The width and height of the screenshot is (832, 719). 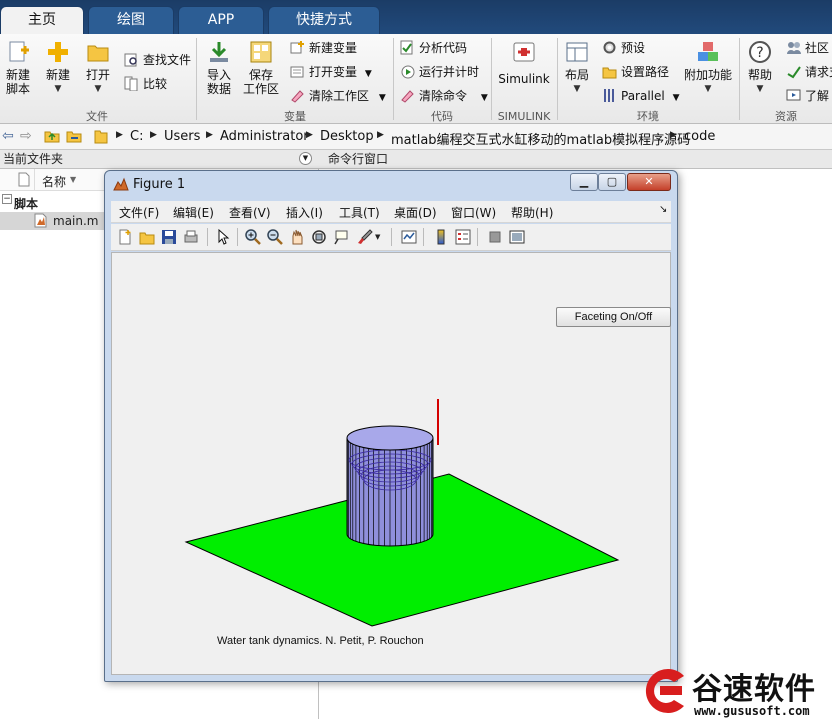 I want to click on breadcrumb-drive: C:, so click(x=136, y=136).